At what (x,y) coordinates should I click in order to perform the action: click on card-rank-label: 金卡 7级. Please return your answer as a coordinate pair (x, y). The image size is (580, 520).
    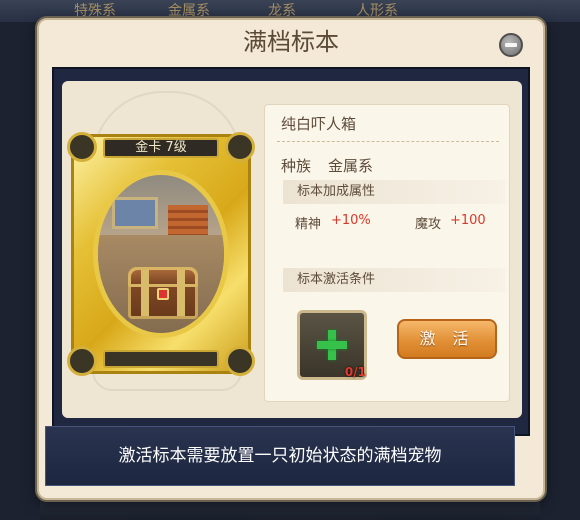
    Looking at the image, I should click on (161, 148).